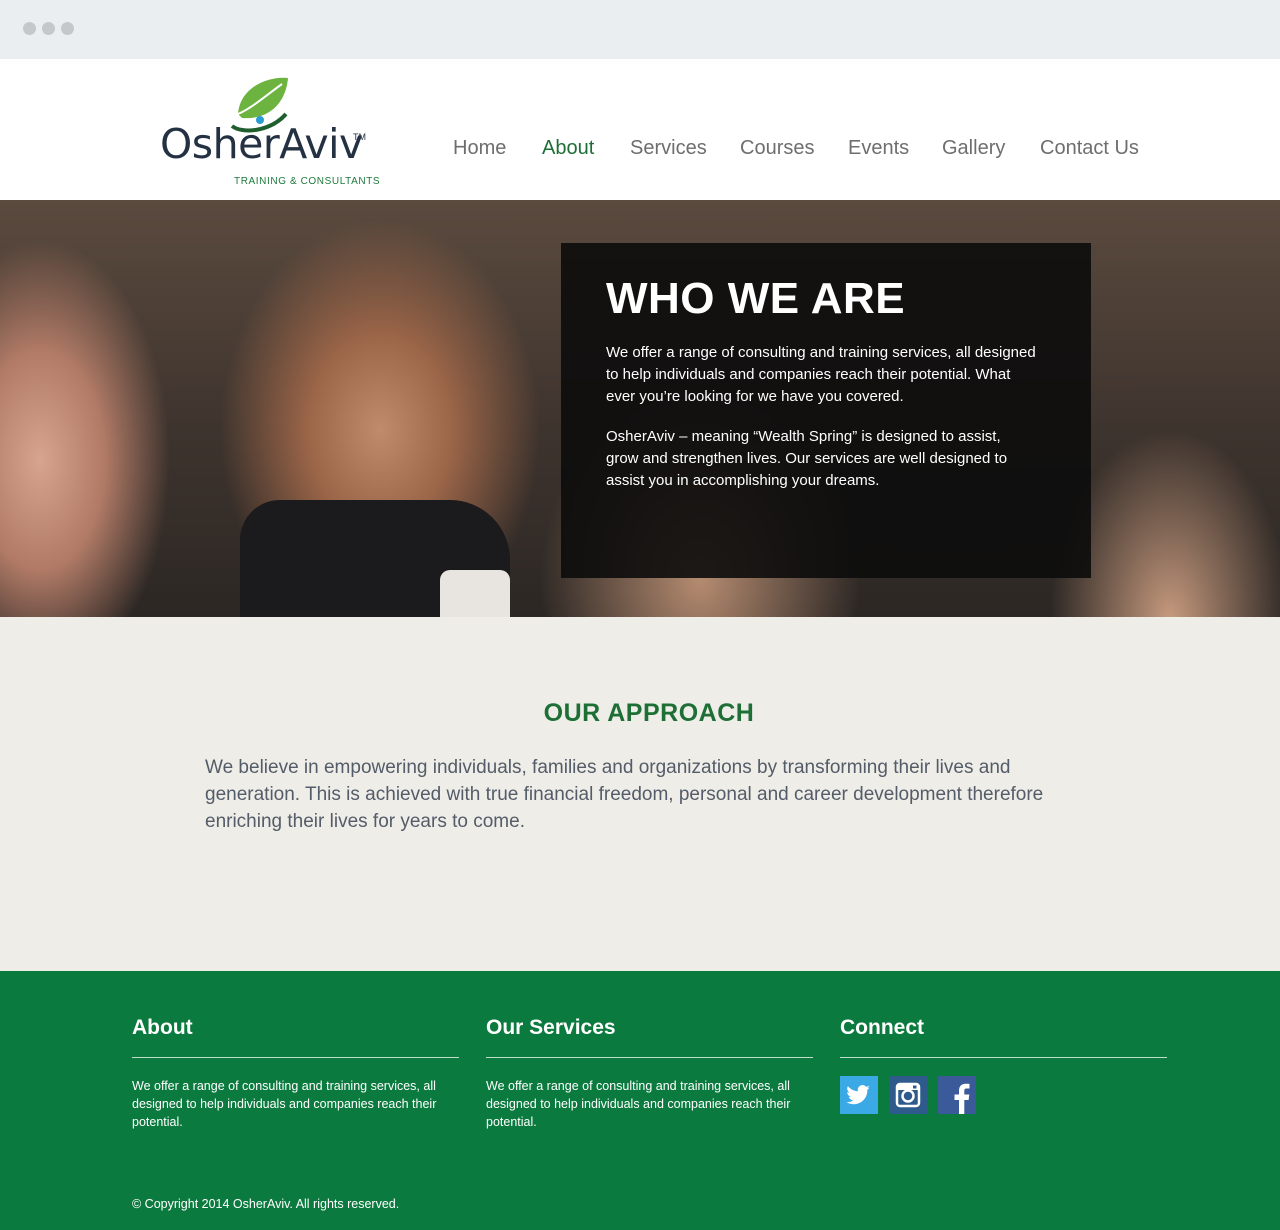 The image size is (1280, 1230). What do you see at coordinates (1089, 148) in the screenshot?
I see `nav-contact-us: Contact Us` at bounding box center [1089, 148].